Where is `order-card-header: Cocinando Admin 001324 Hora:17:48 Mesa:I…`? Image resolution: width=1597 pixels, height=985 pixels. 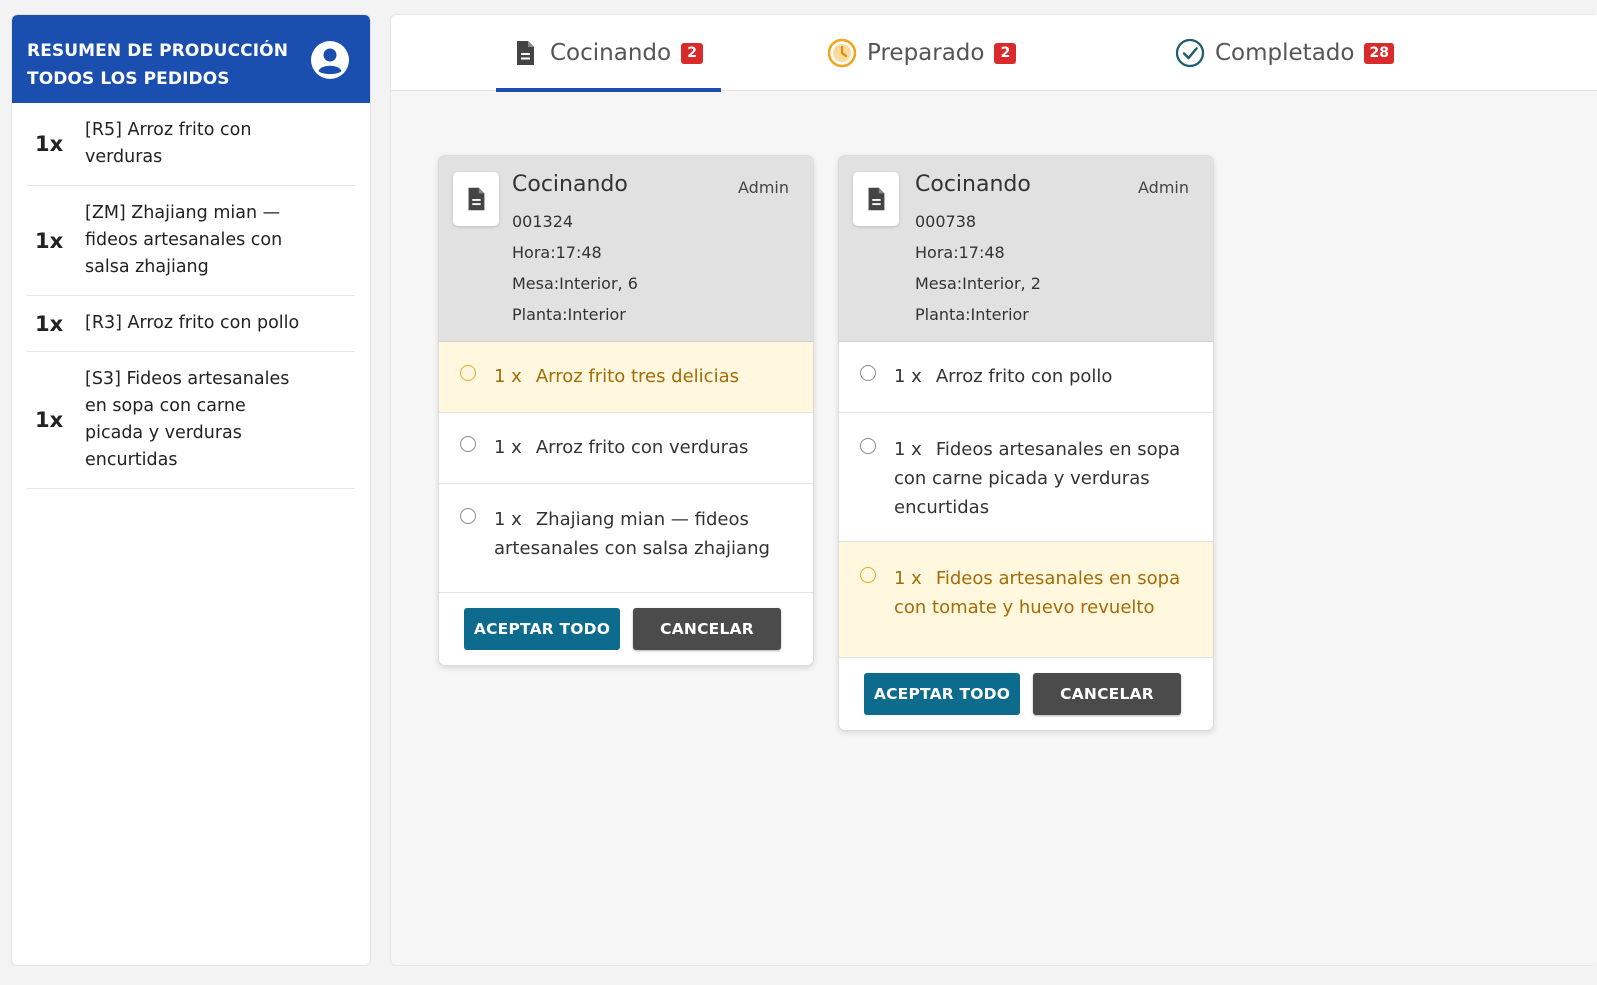 order-card-header: Cocinando Admin 001324 Hora:17:48 Mesa:I… is located at coordinates (626, 249).